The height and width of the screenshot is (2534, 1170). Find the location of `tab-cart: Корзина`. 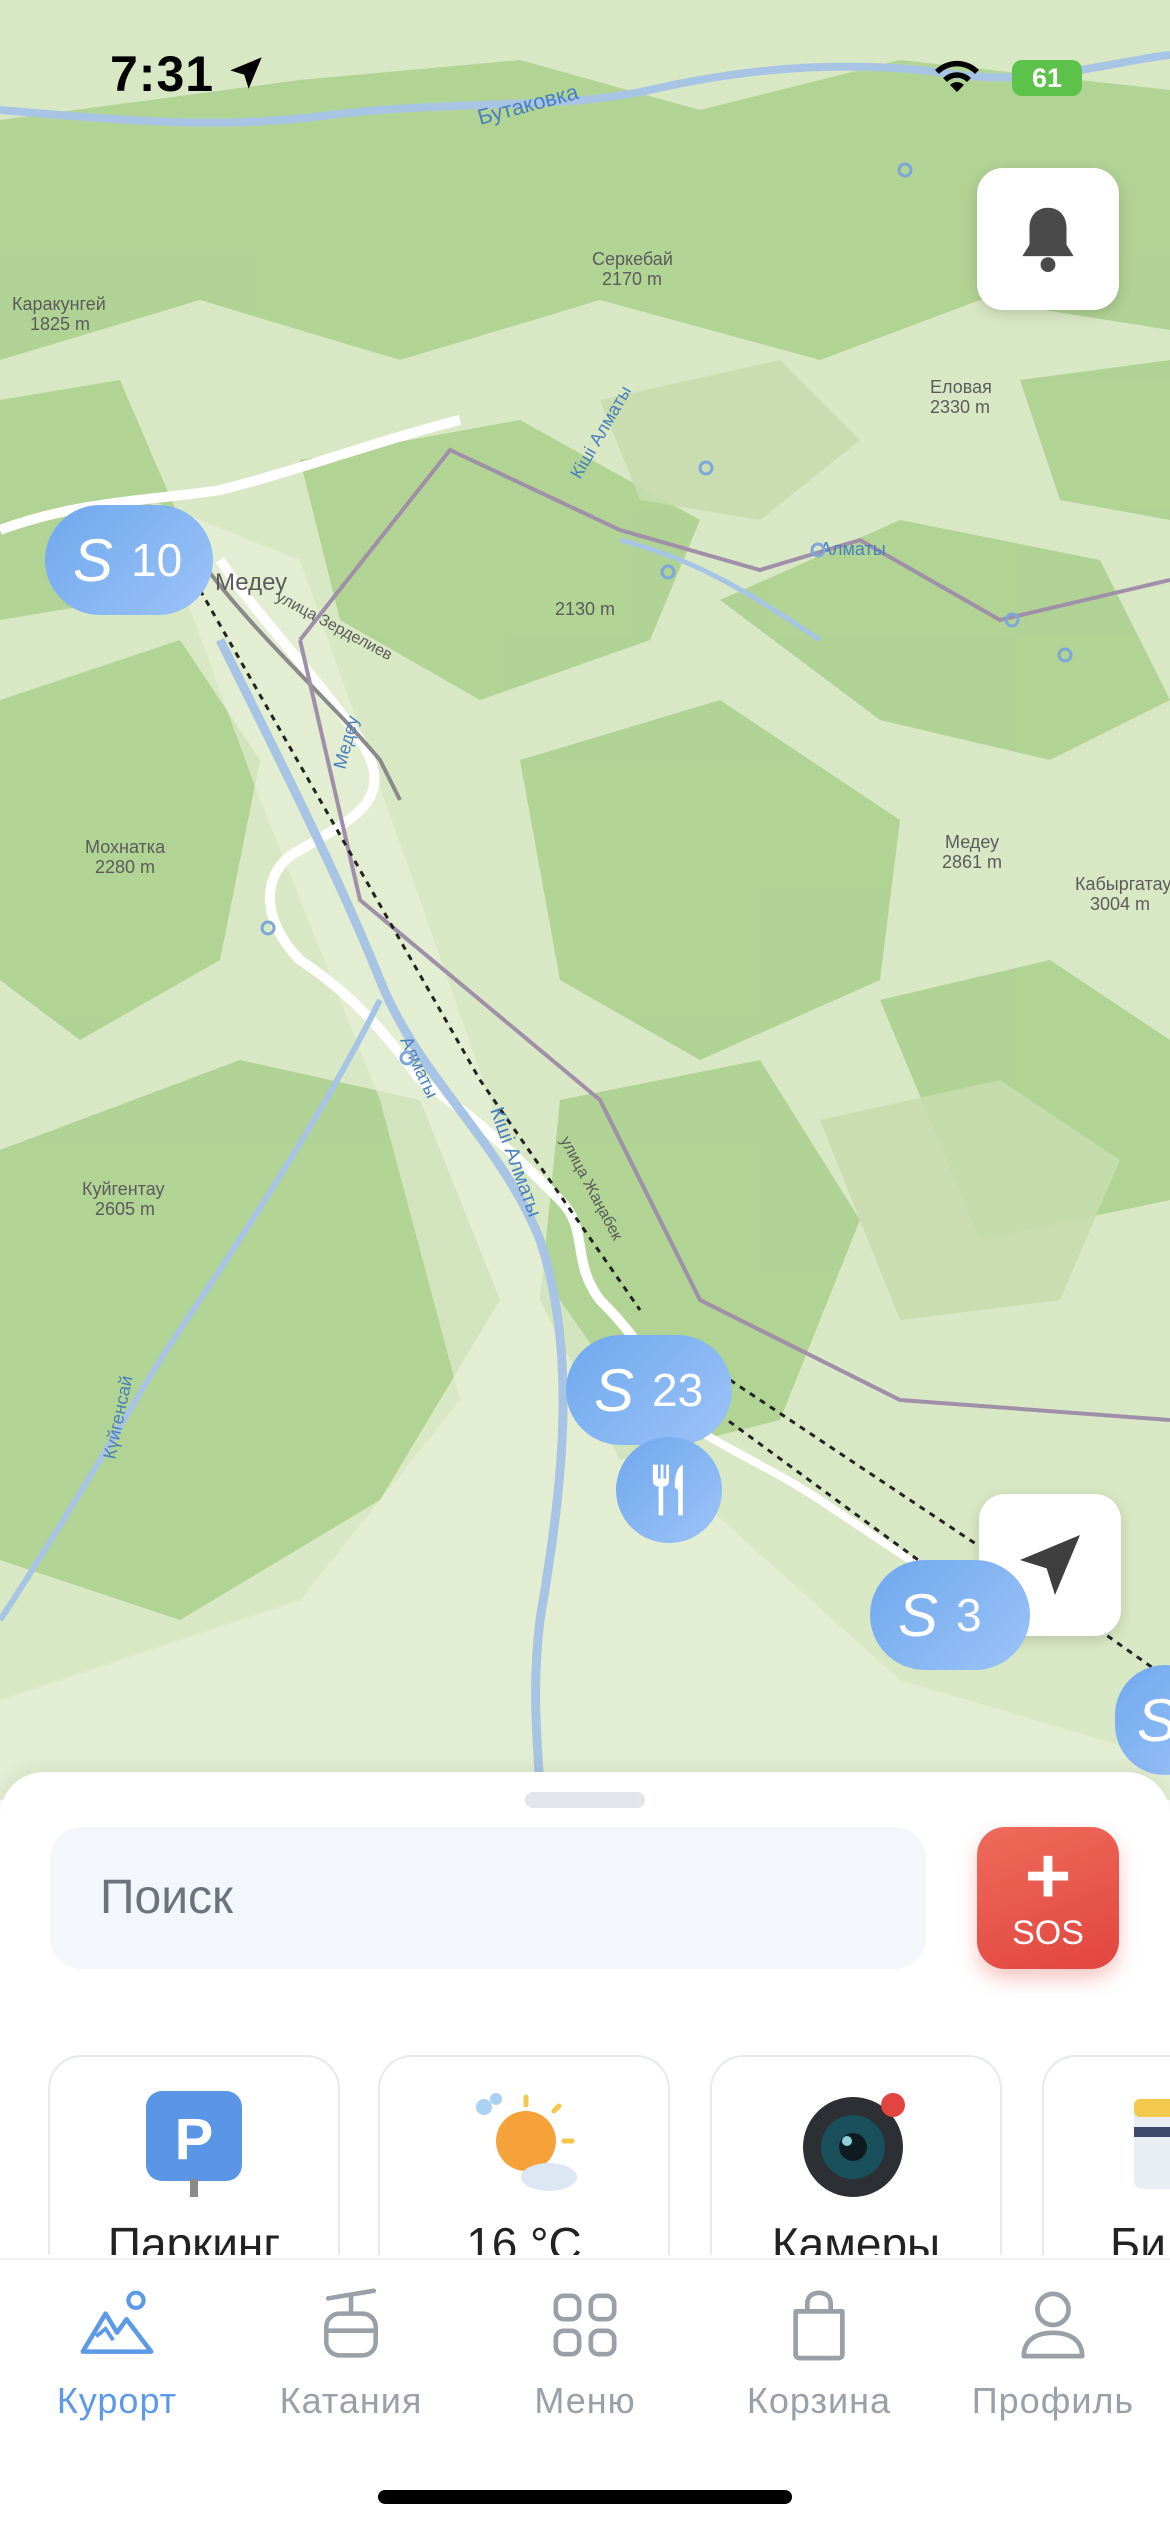

tab-cart: Корзина is located at coordinates (819, 2365).